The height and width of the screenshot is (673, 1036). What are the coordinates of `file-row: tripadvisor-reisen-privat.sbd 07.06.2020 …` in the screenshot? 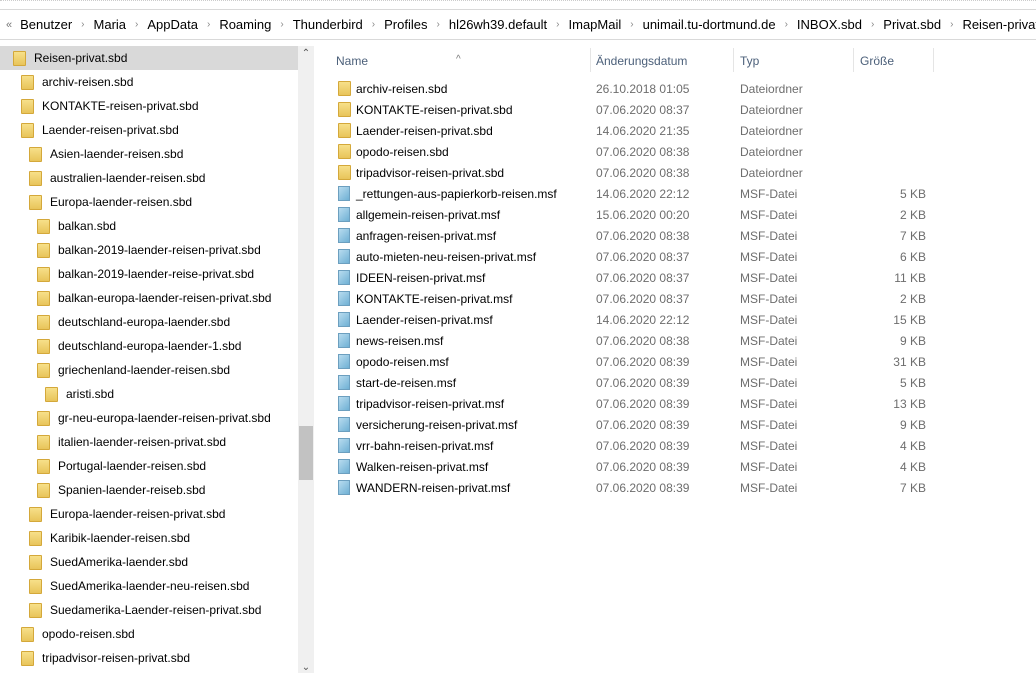 It's located at (632, 172).